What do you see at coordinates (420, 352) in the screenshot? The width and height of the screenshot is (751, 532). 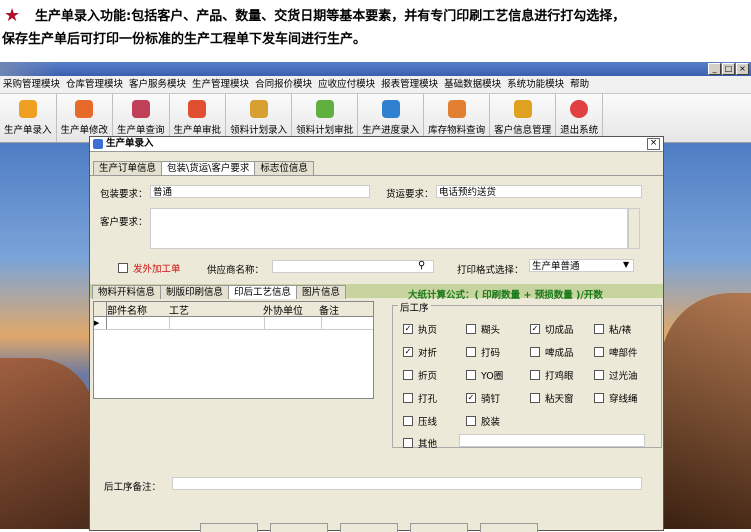 I see `post-option-4: ✓ 对折` at bounding box center [420, 352].